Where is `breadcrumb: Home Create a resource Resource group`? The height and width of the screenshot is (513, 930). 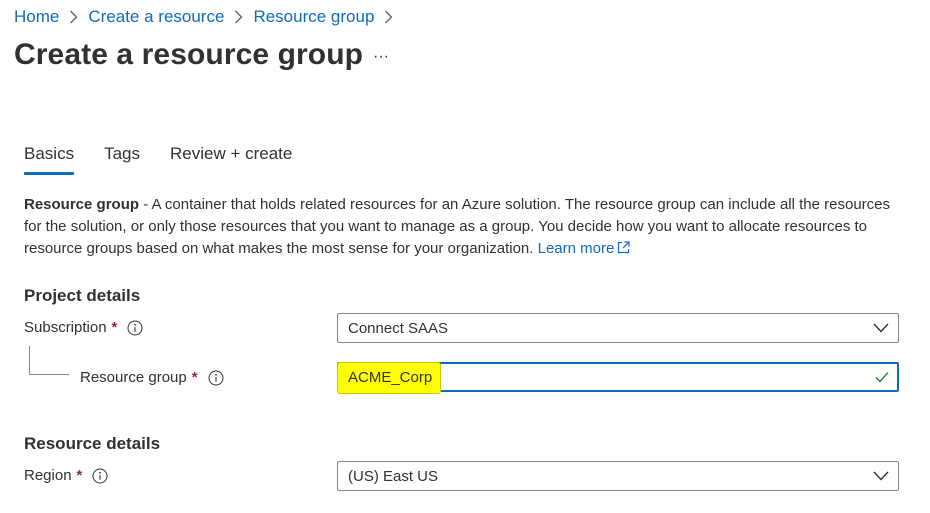 breadcrumb: Home Create a resource Resource group is located at coordinates (208, 17).